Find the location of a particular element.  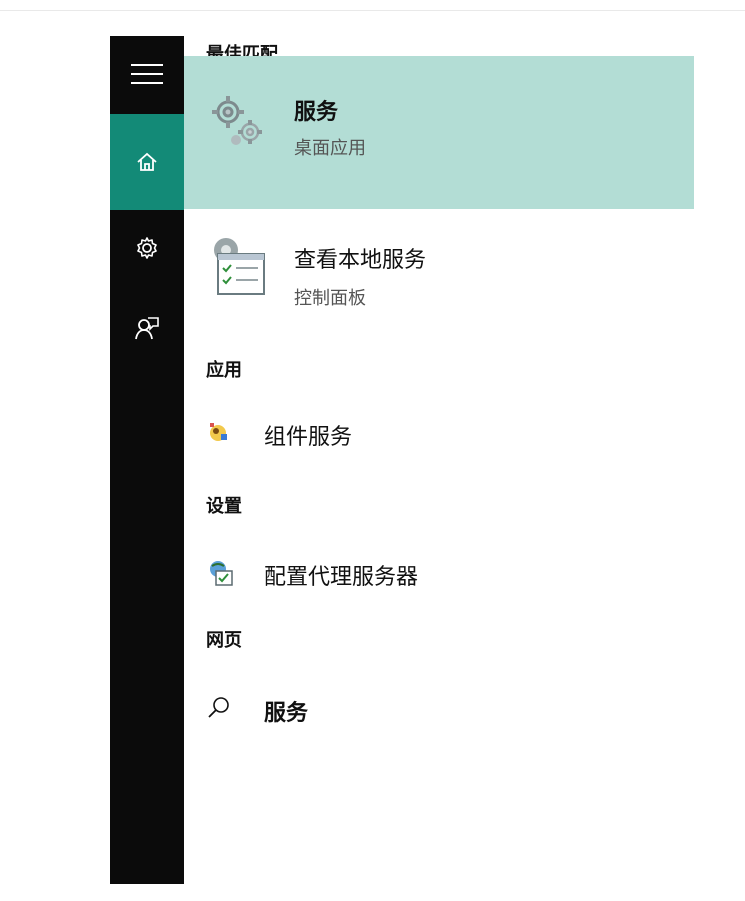

search-icon is located at coordinates (219, 710).